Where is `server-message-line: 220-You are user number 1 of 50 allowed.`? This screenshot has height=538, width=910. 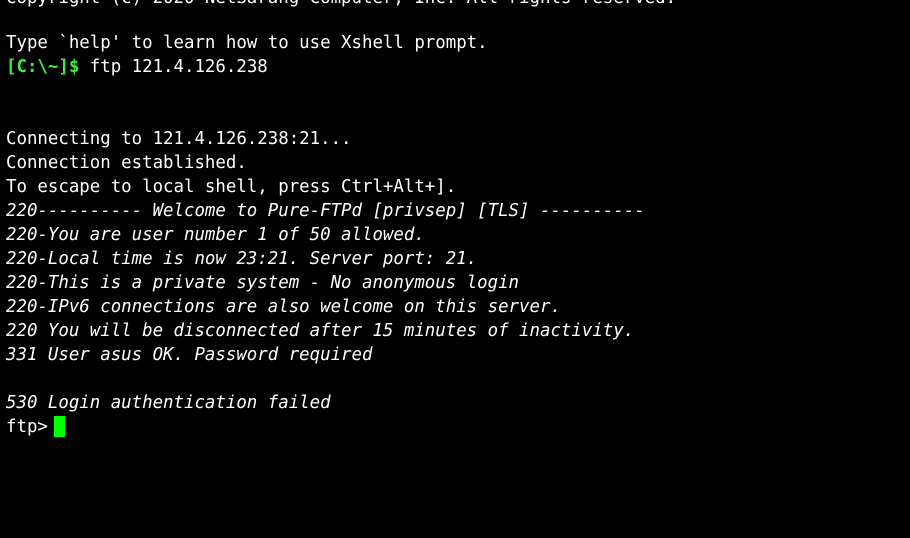 server-message-line: 220-You are user number 1 of 50 allowed. is located at coordinates (215, 235).